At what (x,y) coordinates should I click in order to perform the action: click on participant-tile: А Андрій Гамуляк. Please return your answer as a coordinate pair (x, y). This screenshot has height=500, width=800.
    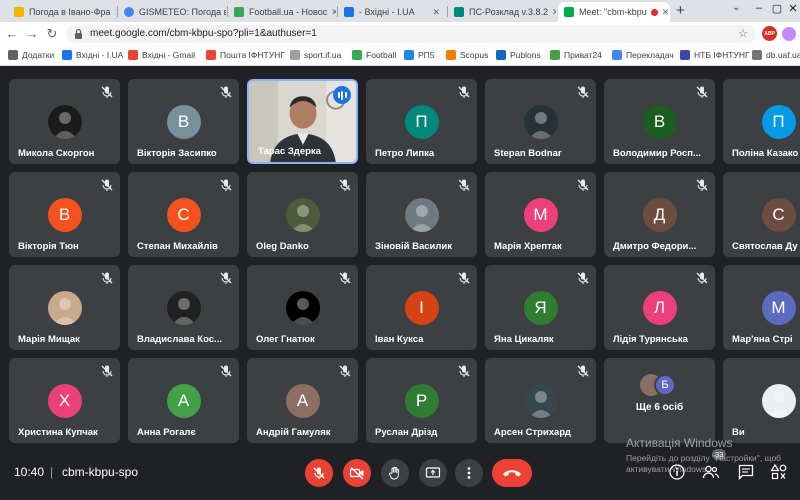
    Looking at the image, I should click on (302, 400).